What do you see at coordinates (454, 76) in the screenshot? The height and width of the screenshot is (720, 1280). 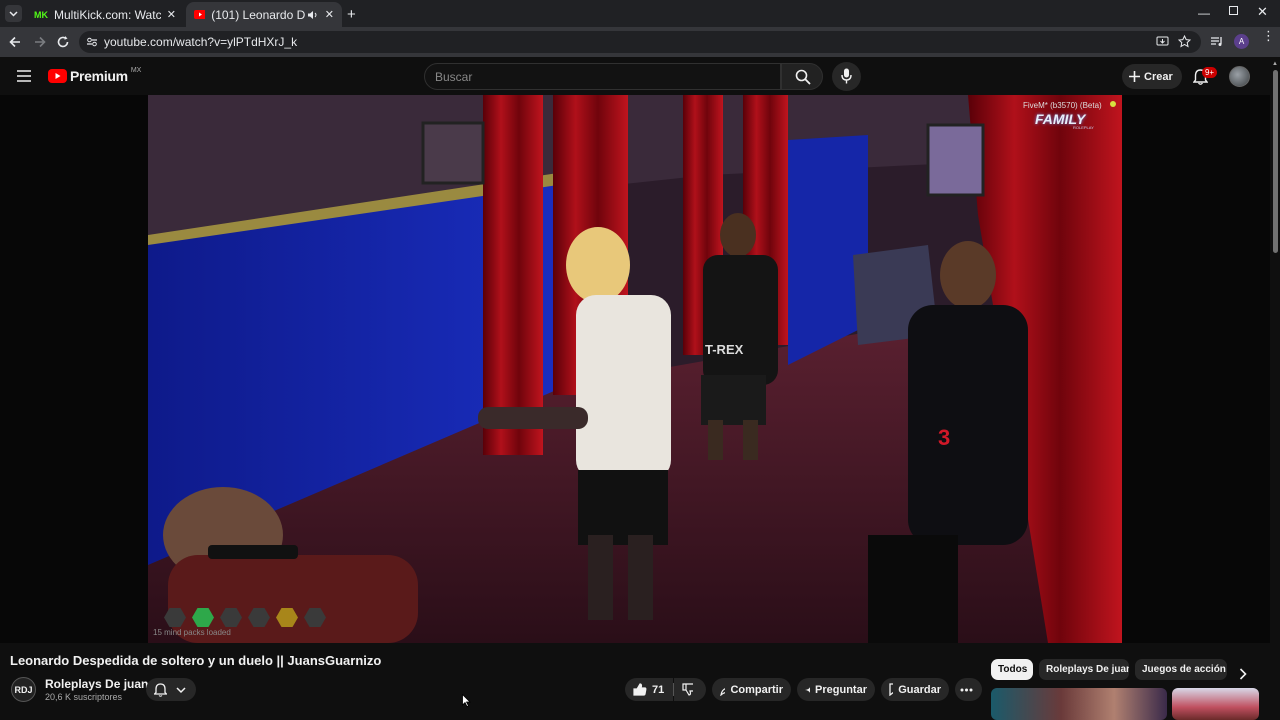 I see `search-placeholder: Buscar` at bounding box center [454, 76].